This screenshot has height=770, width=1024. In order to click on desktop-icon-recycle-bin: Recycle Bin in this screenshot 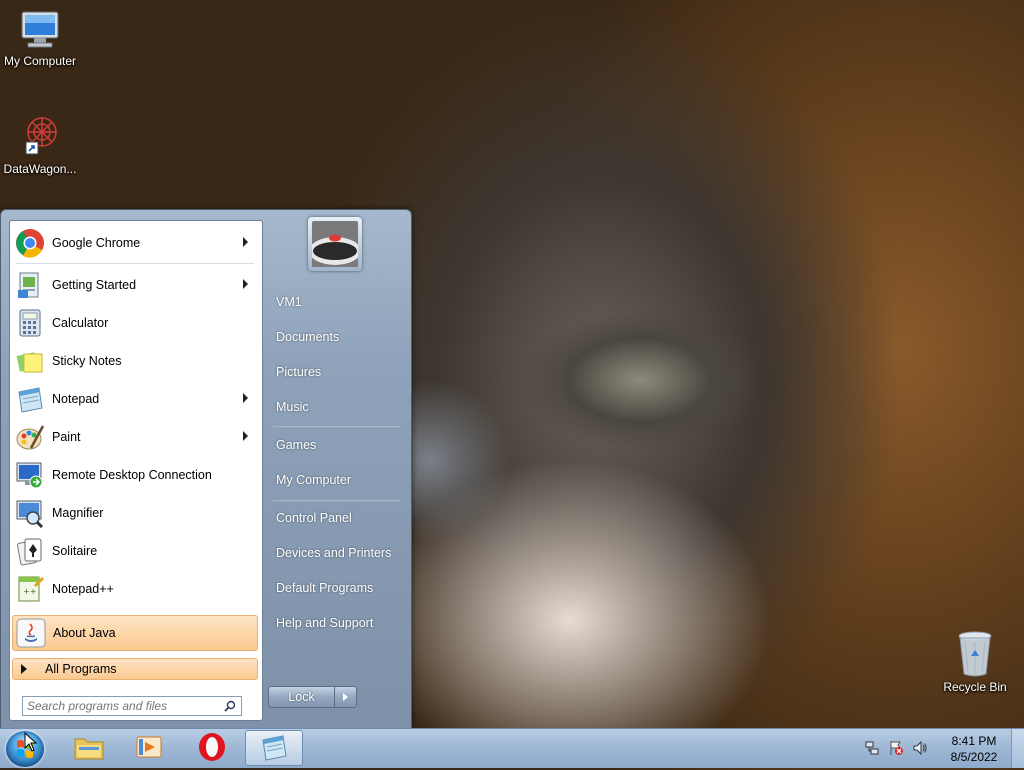, I will do `click(975, 662)`.